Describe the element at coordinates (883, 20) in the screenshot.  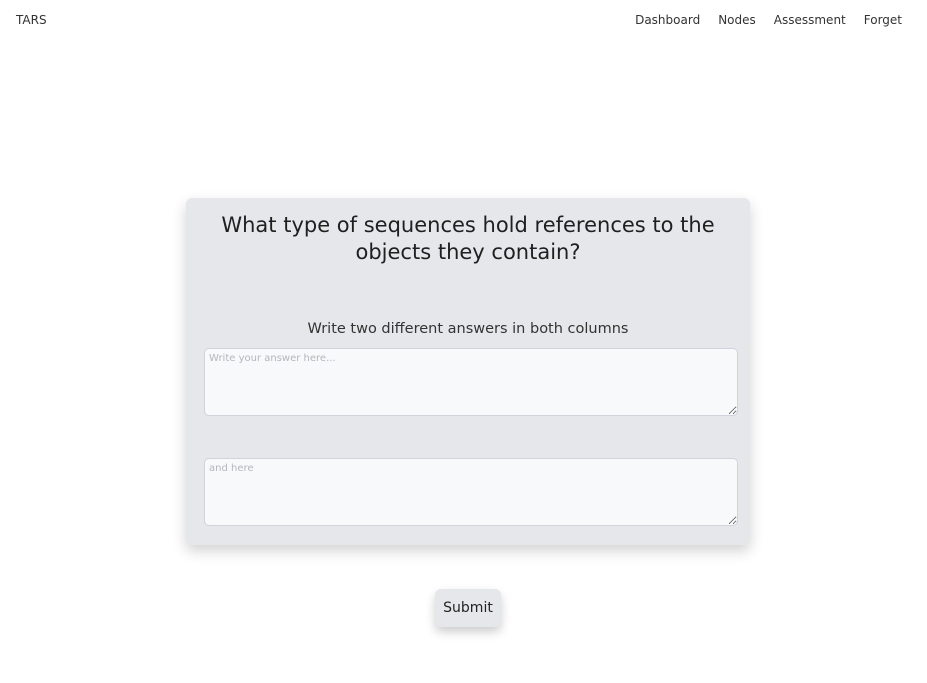
I see `nav-link-forget: Forget` at that location.